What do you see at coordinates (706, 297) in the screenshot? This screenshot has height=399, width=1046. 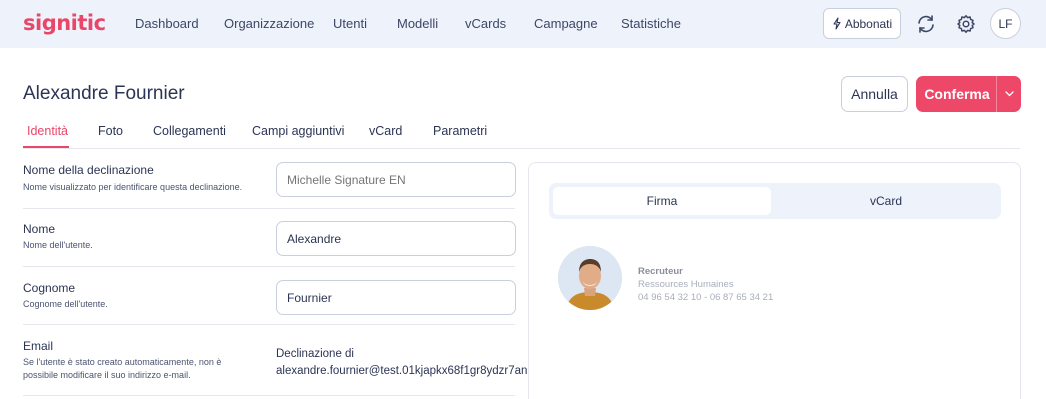 I see `signature-phones: 04 96 54 32 10 - 06 87 65 34 21` at bounding box center [706, 297].